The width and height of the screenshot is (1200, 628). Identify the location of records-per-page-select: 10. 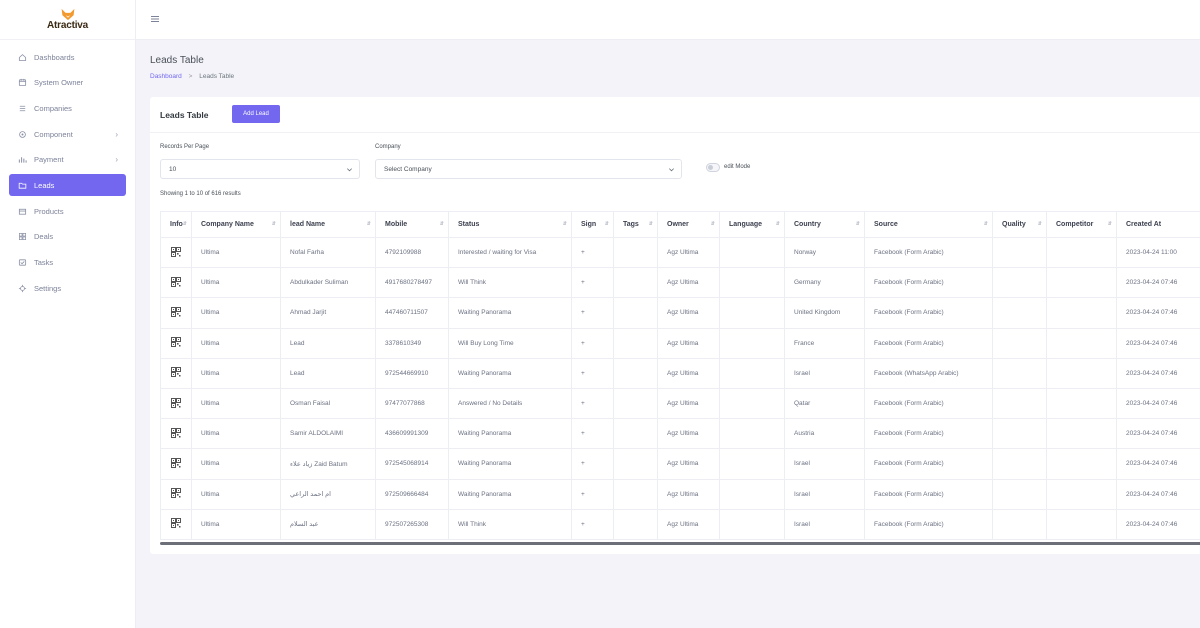
(260, 169).